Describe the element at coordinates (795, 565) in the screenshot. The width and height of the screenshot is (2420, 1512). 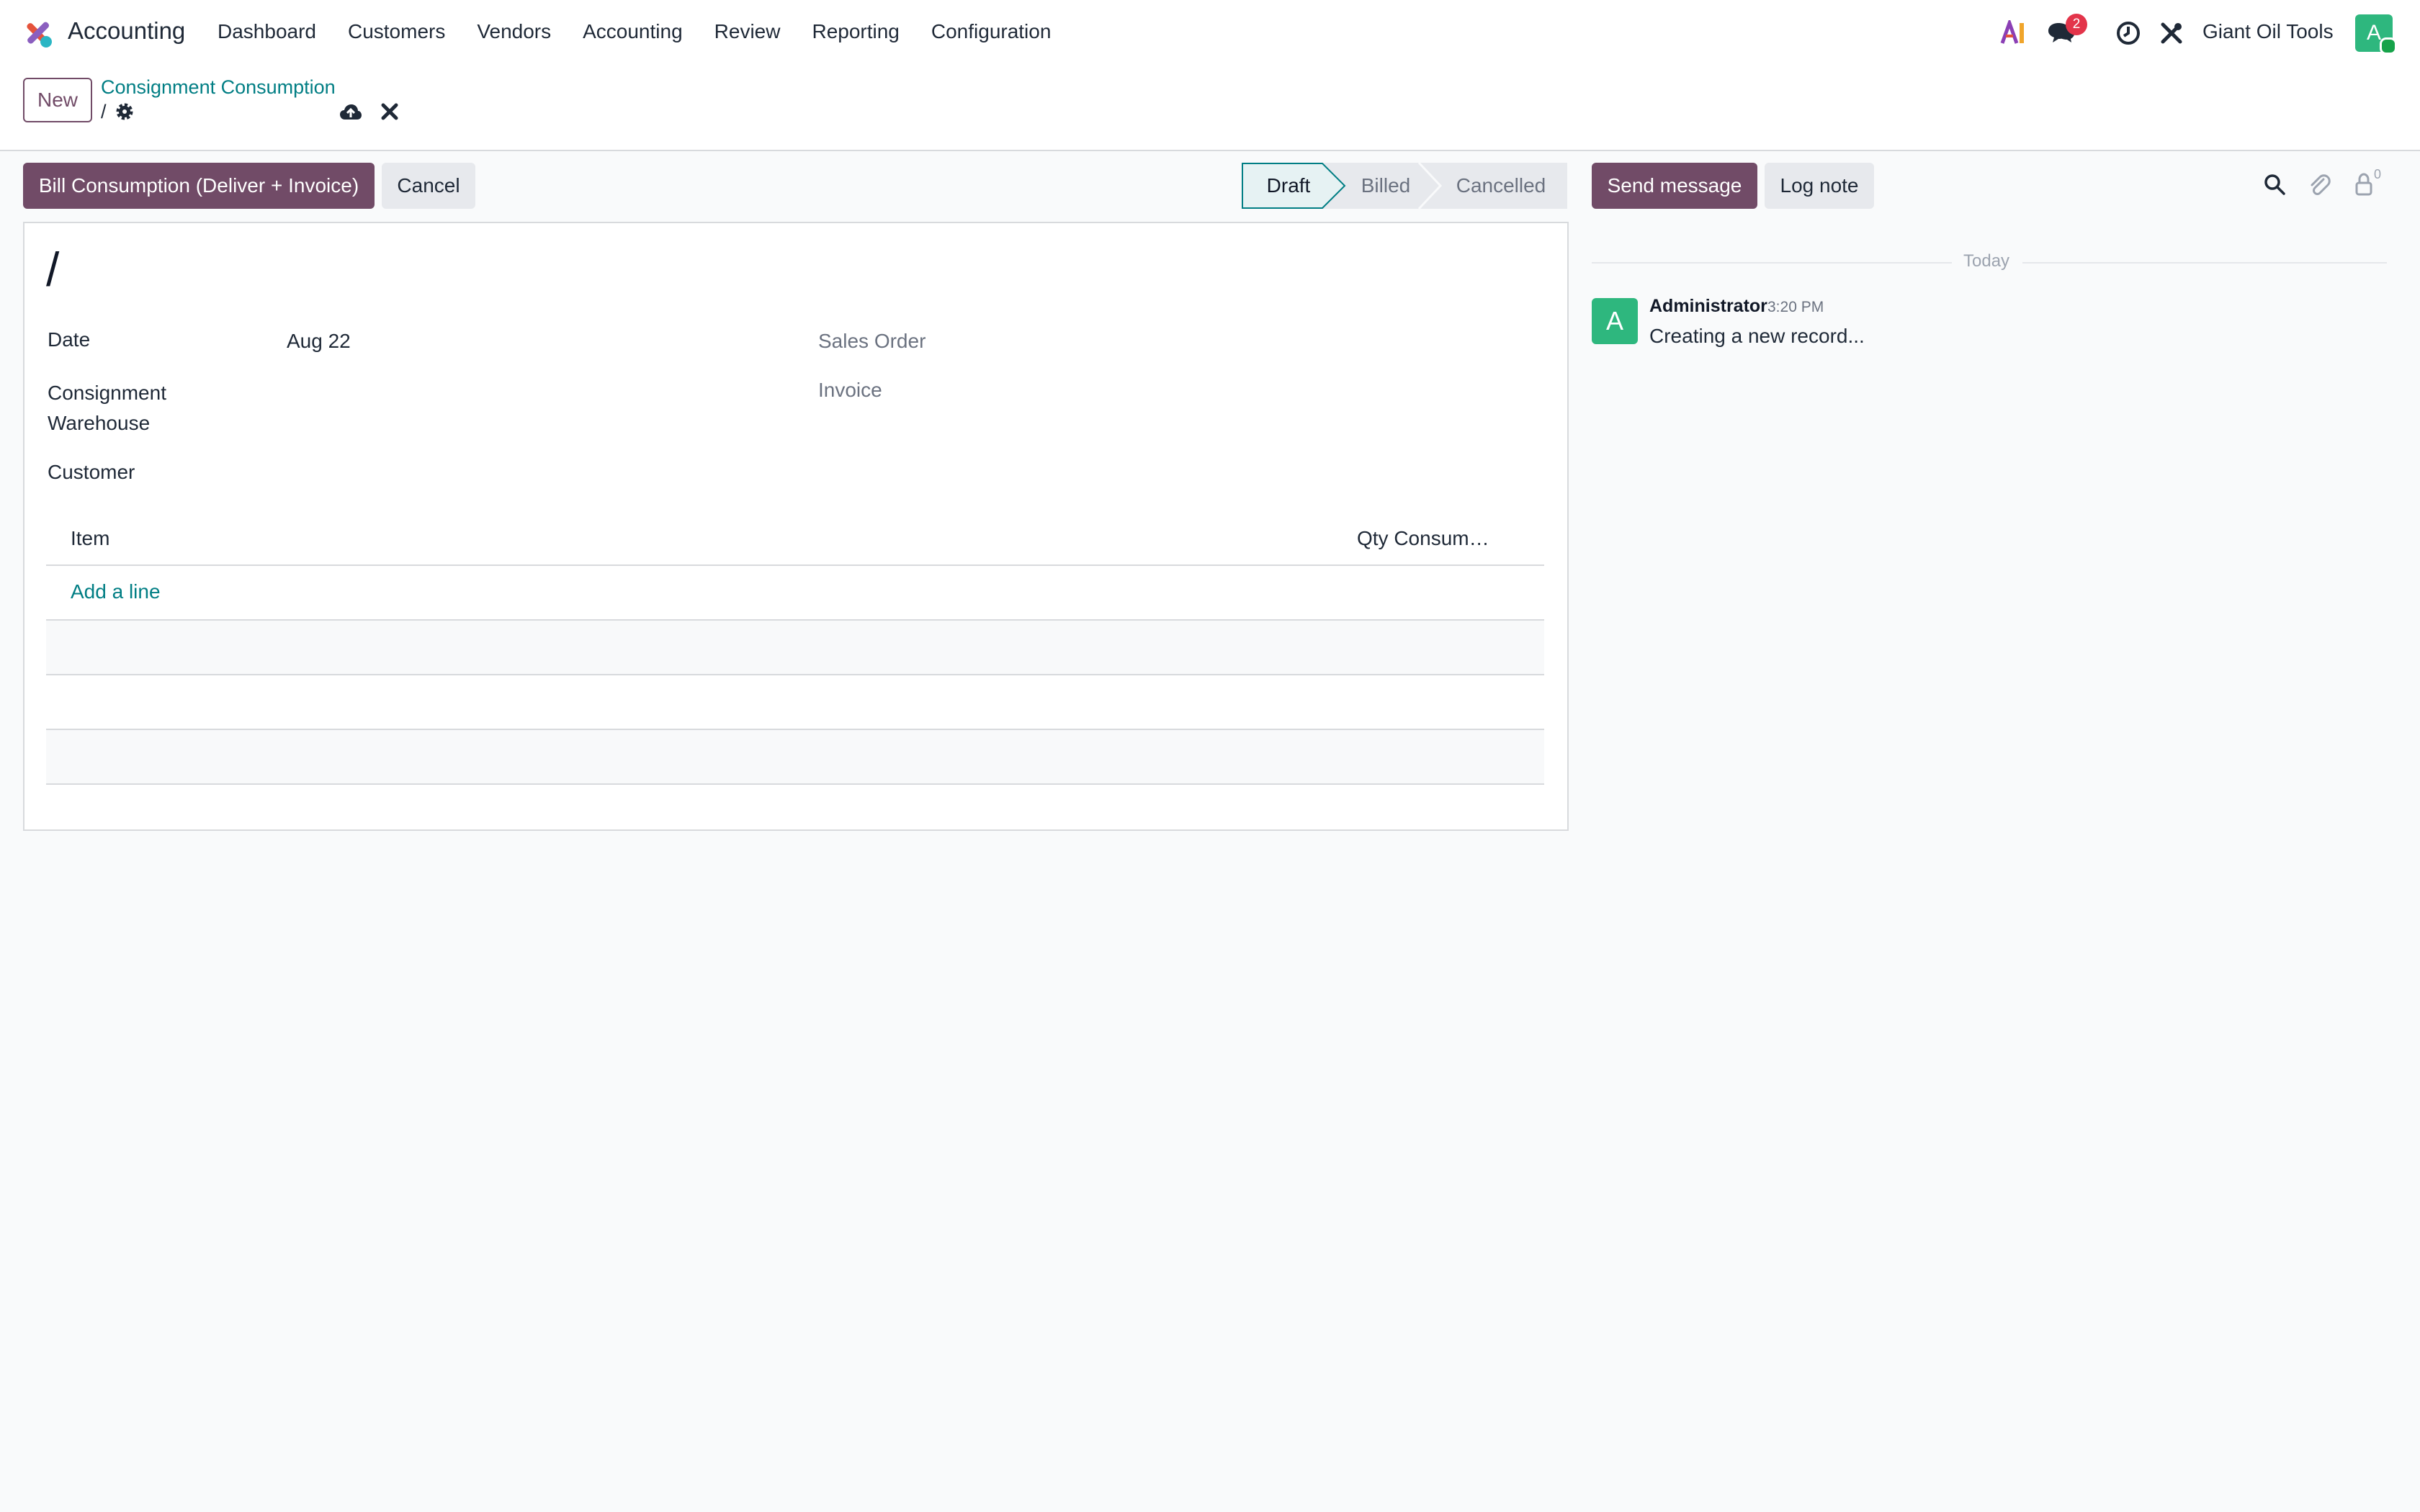
I see `table-header-divider` at that location.